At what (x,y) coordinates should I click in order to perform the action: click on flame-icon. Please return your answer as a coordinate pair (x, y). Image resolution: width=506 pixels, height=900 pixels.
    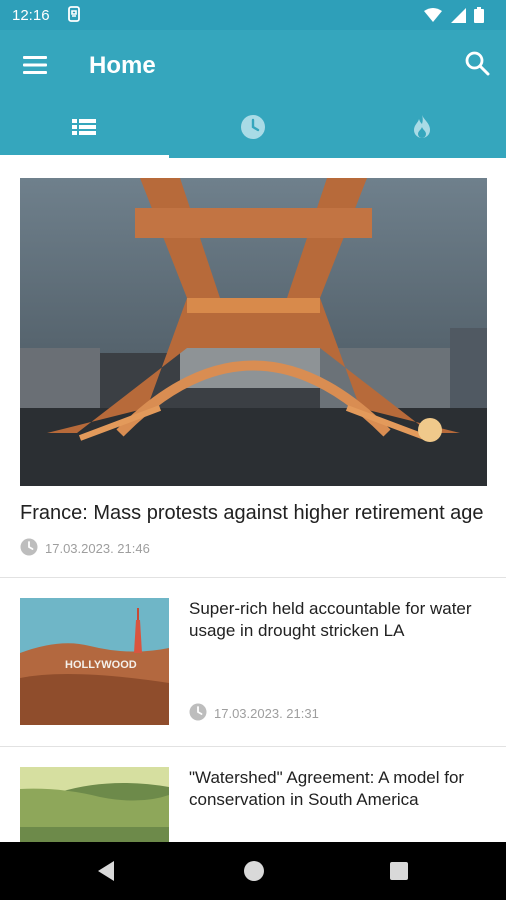
    Looking at the image, I should click on (422, 129).